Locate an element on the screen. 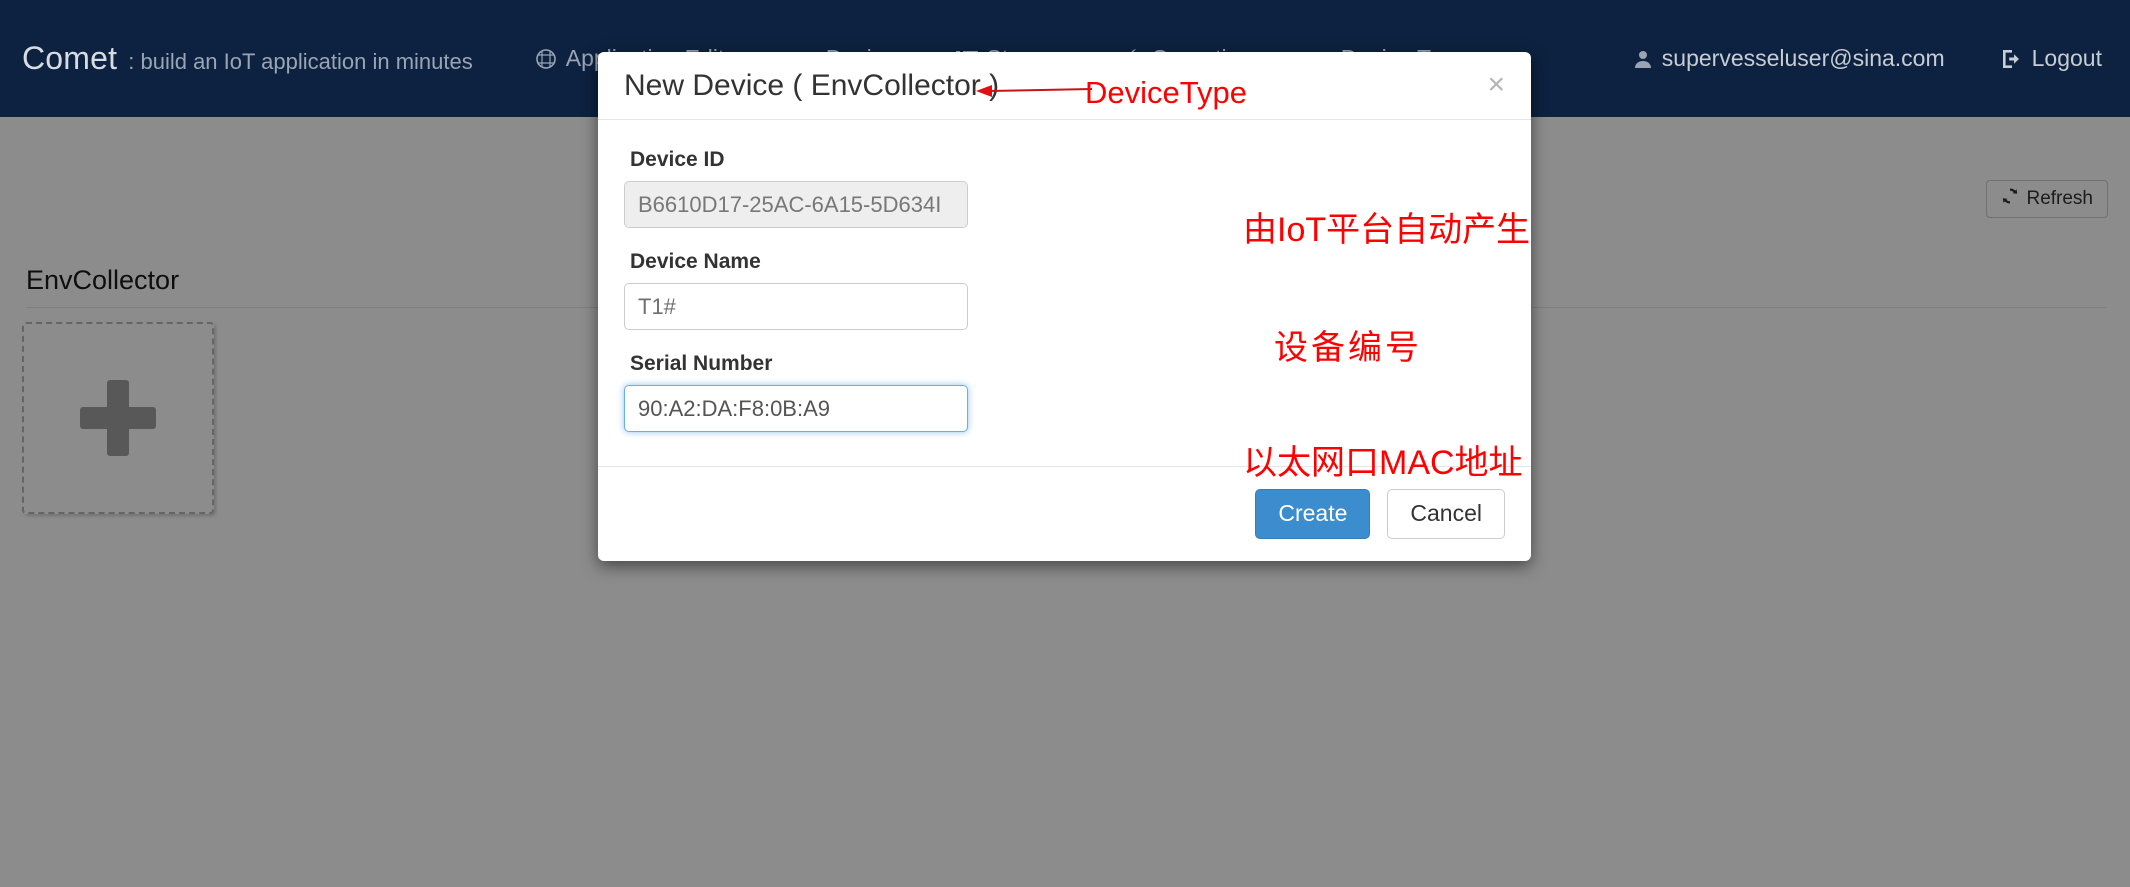 The image size is (2130, 887). form-group-serial-number: Serial Number is located at coordinates (1064, 392).